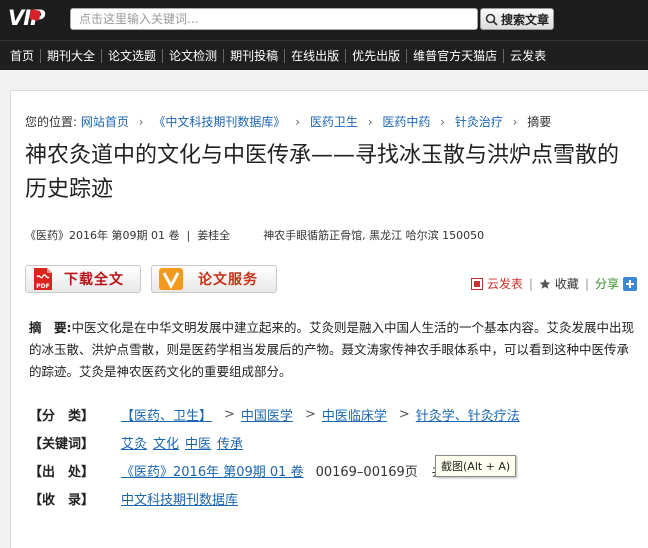 The image size is (648, 548). What do you see at coordinates (528, 55) in the screenshot?
I see `nav-item-cloud-publish: 云发表` at bounding box center [528, 55].